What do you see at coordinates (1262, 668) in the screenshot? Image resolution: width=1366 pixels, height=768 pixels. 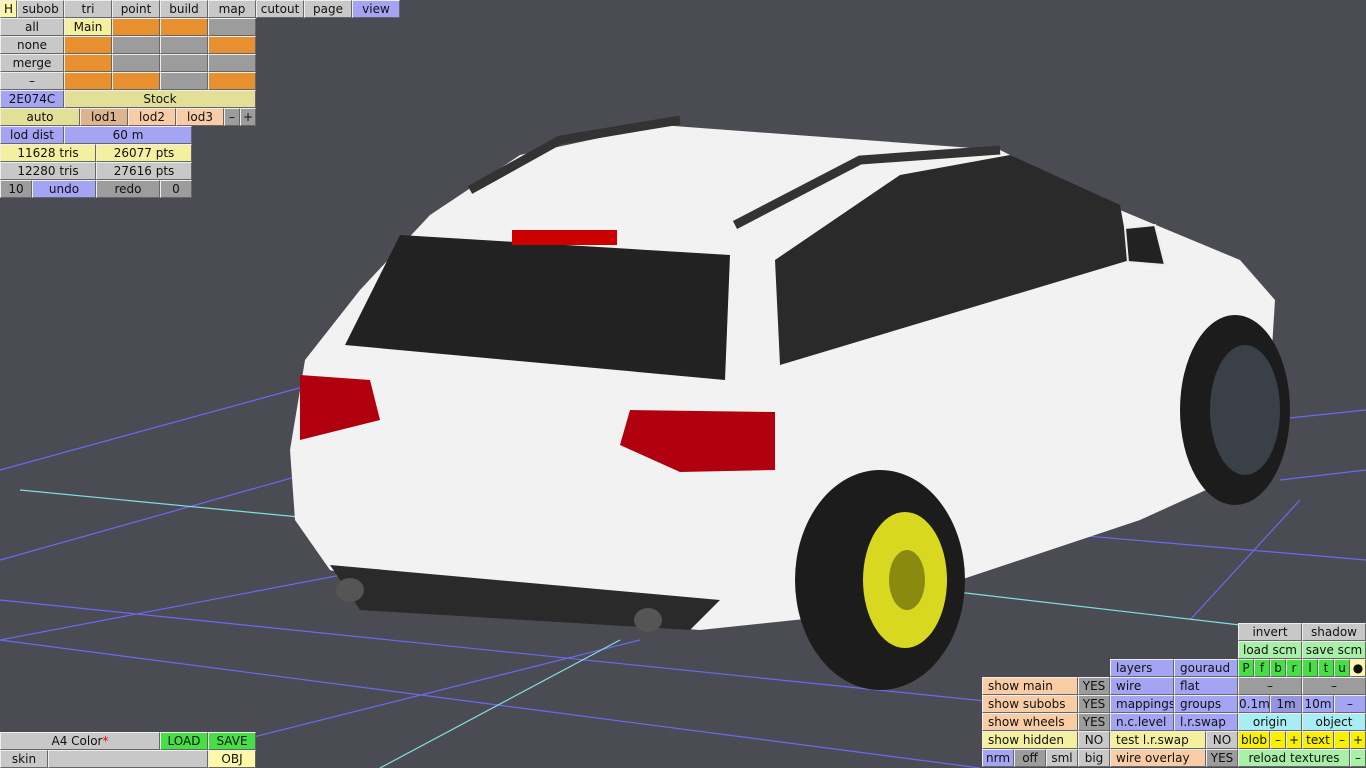 I see `view-f-button: f` at bounding box center [1262, 668].